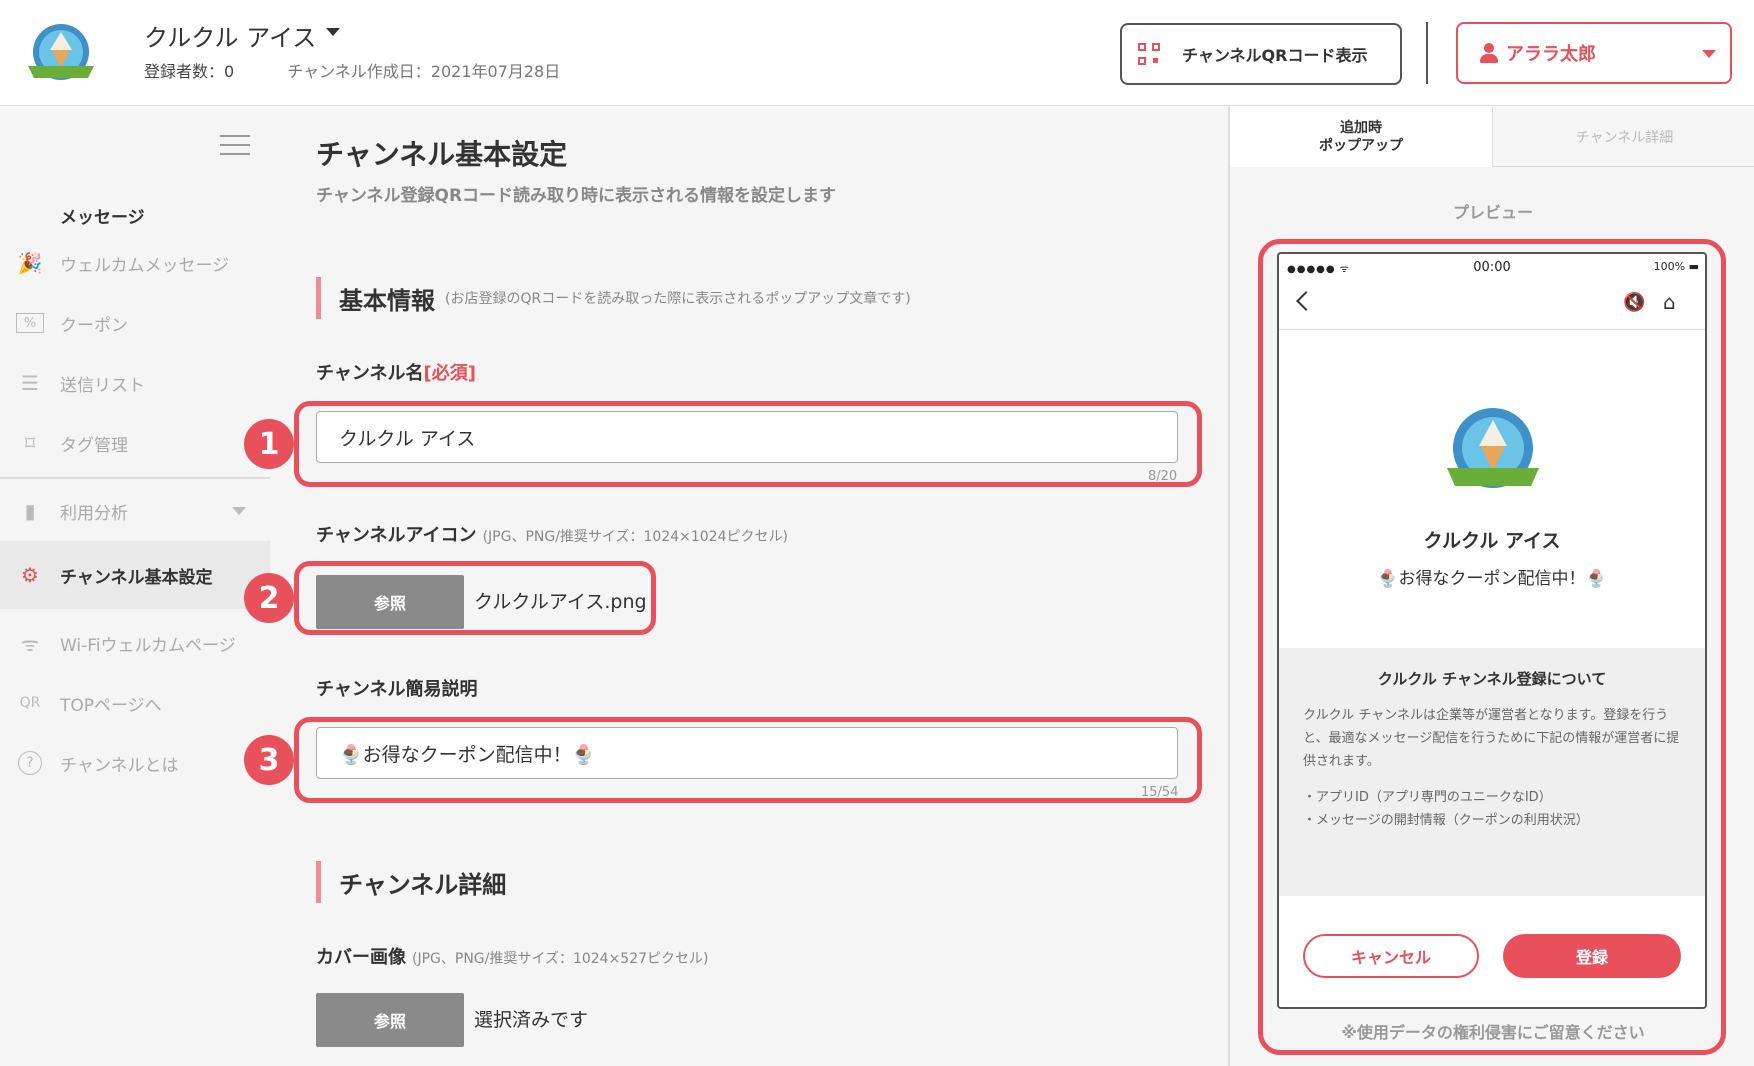 The width and height of the screenshot is (1754, 1066). I want to click on battery-status: 100% ▬, so click(1676, 266).